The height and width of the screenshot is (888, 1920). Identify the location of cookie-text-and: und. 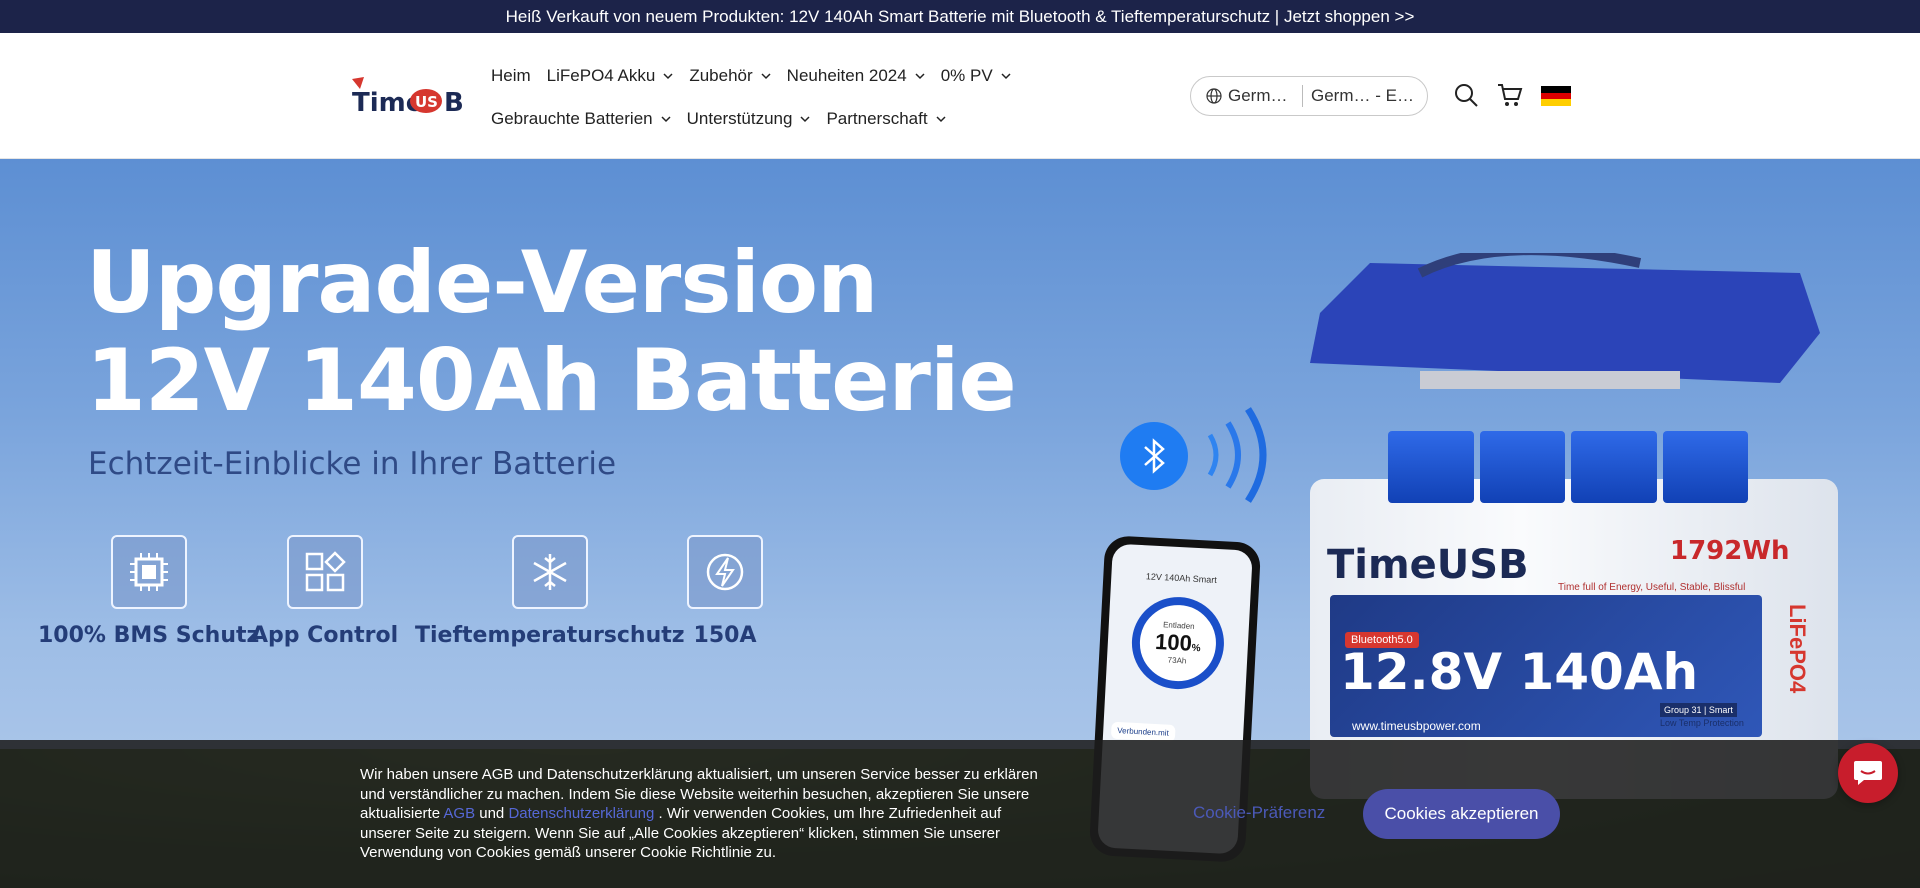
(492, 813).